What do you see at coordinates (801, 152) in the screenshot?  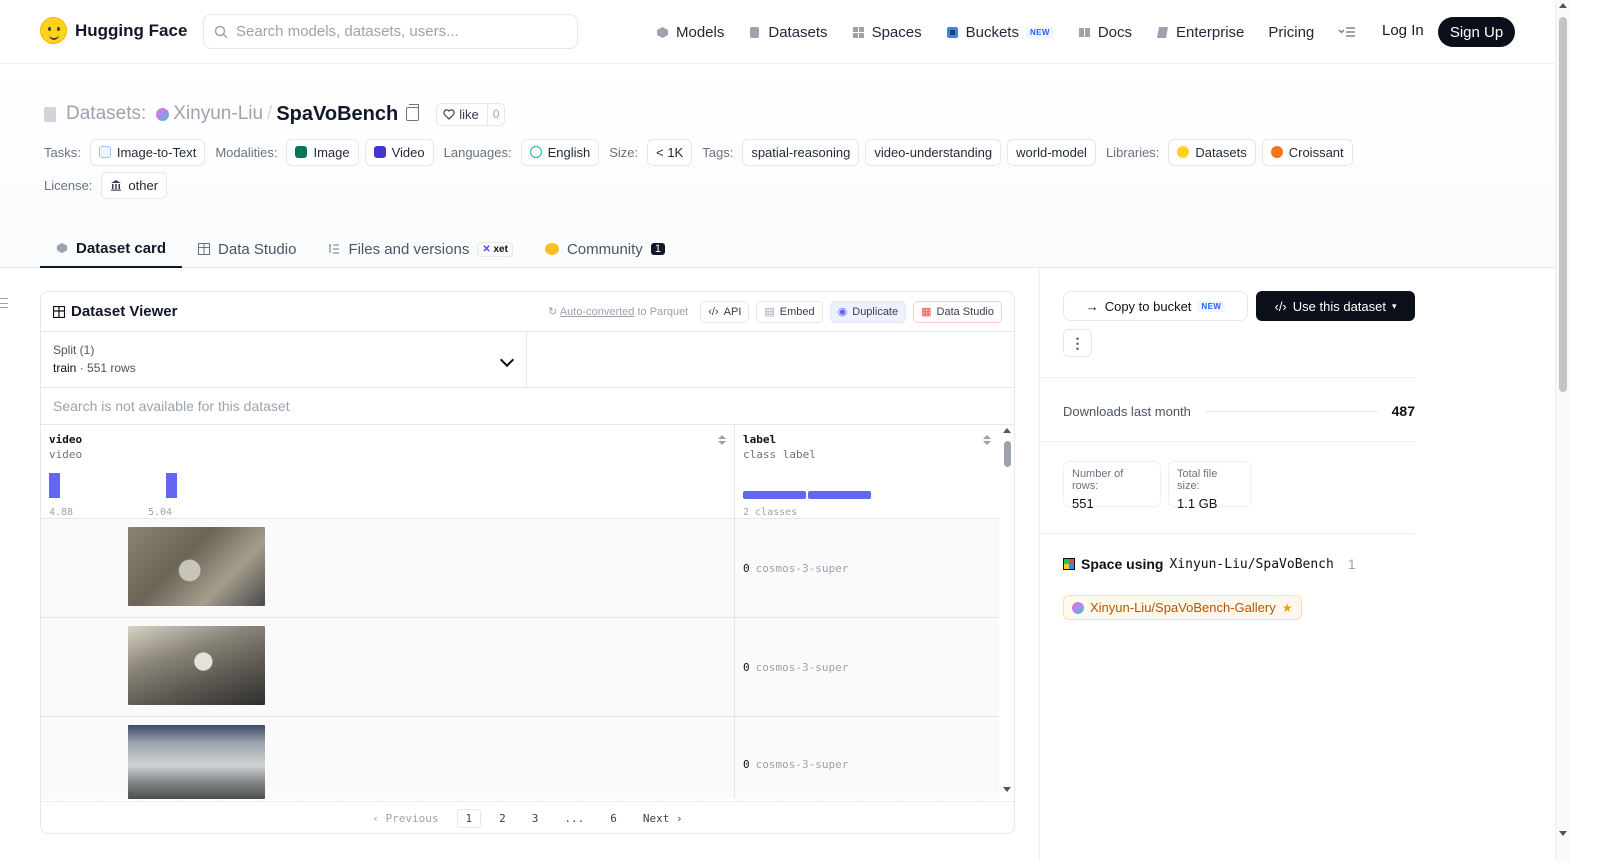 I see `tag-spatial-reasoning: spatial-reasoning` at bounding box center [801, 152].